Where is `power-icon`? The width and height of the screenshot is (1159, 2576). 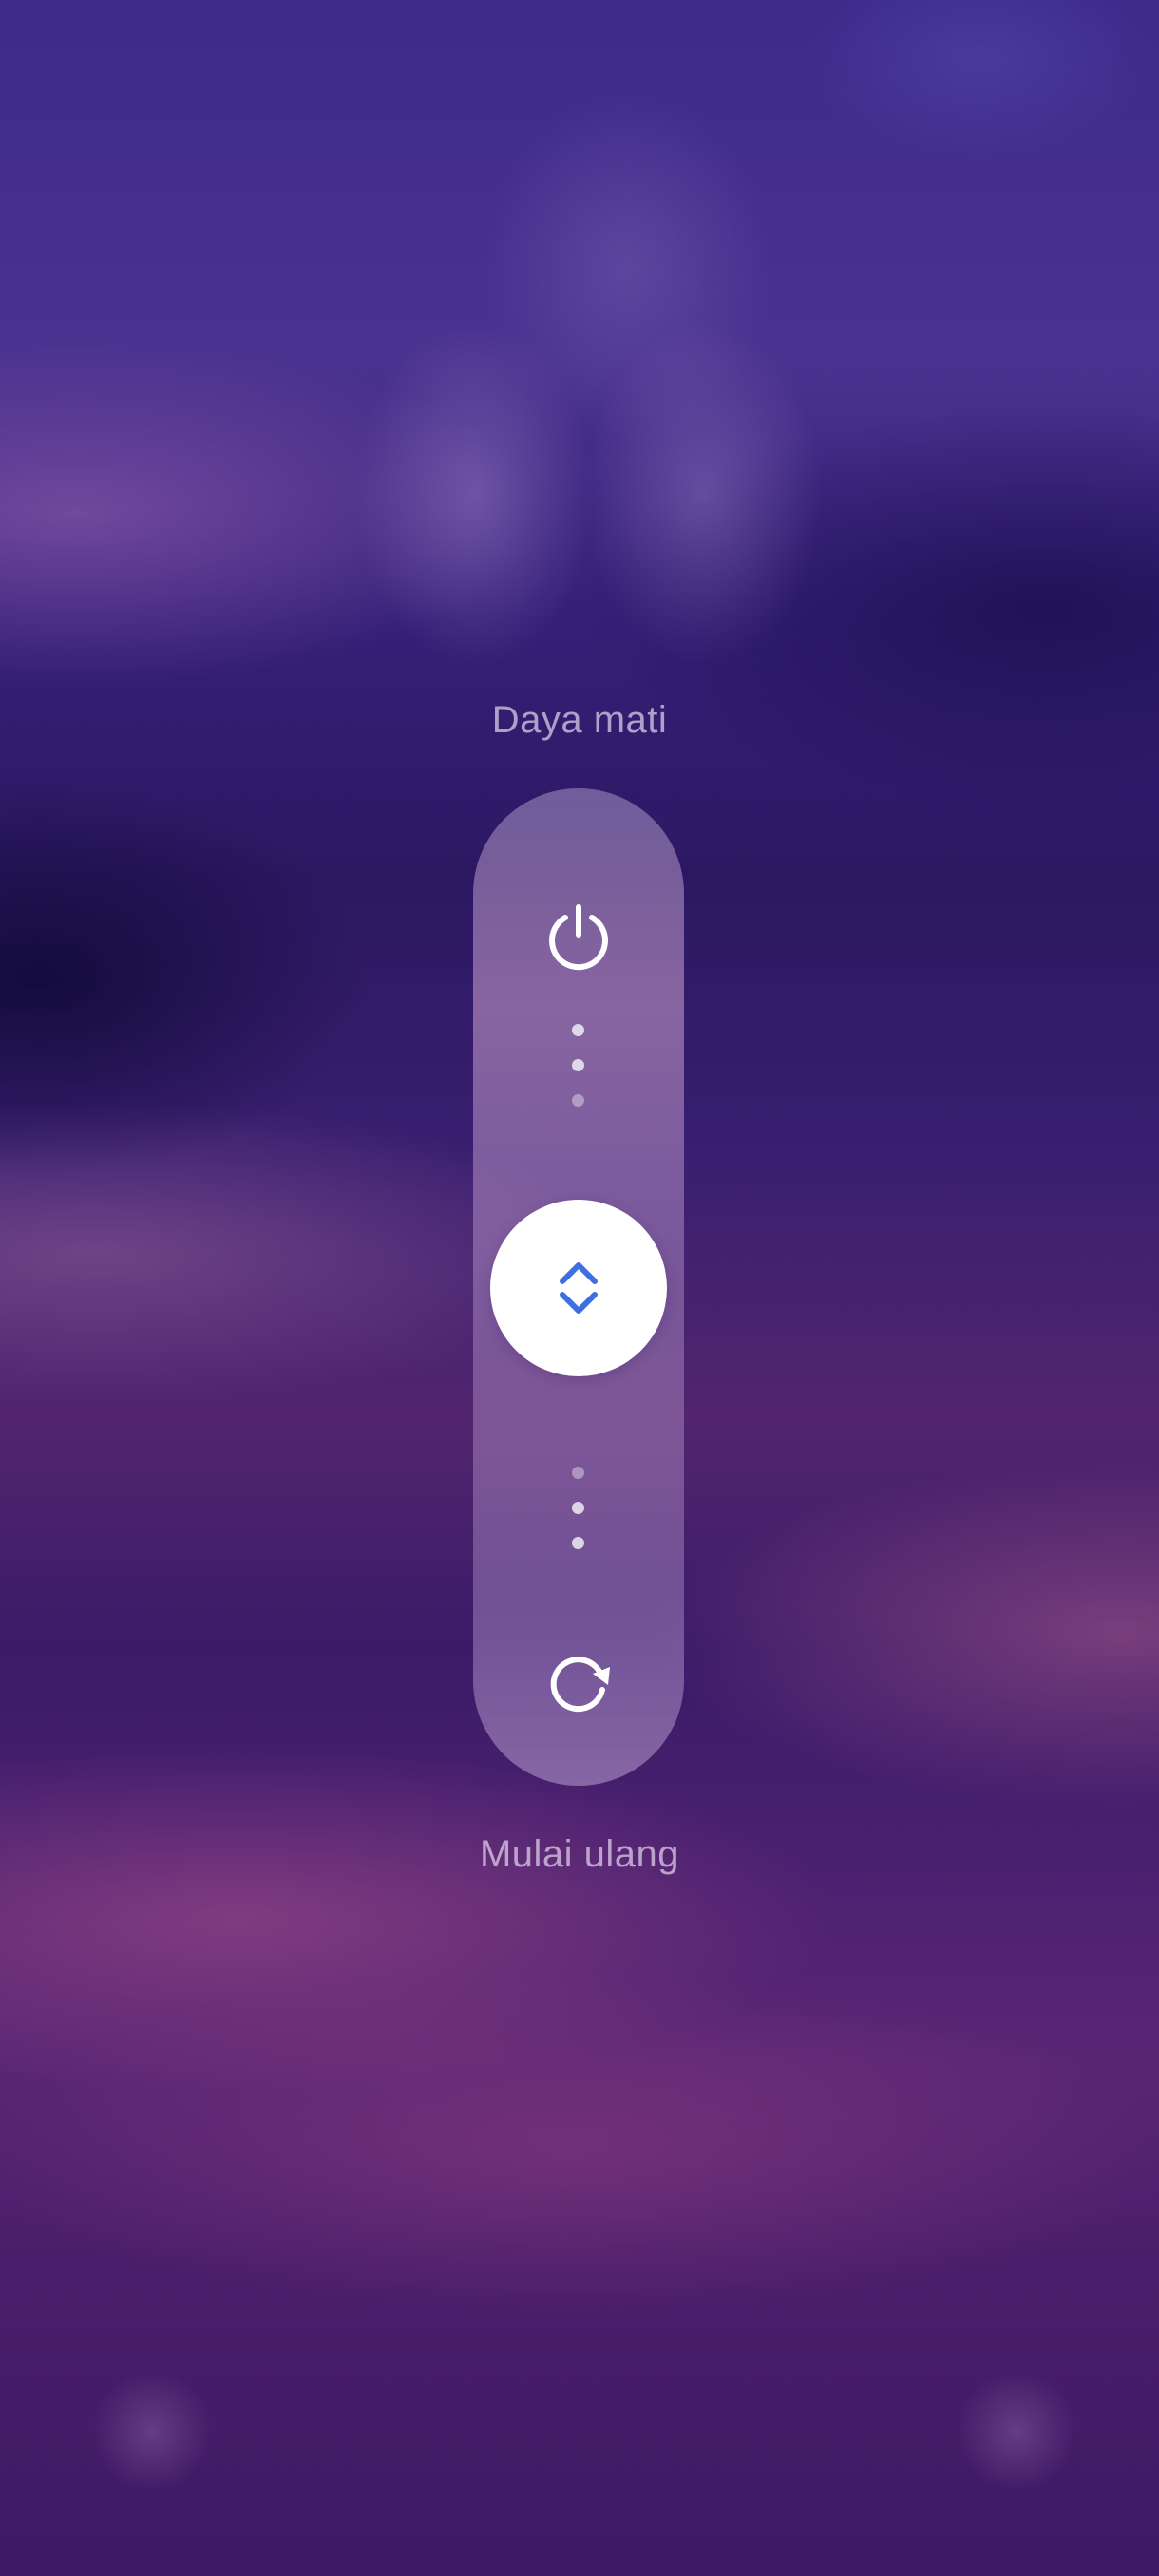
power-icon is located at coordinates (578, 937).